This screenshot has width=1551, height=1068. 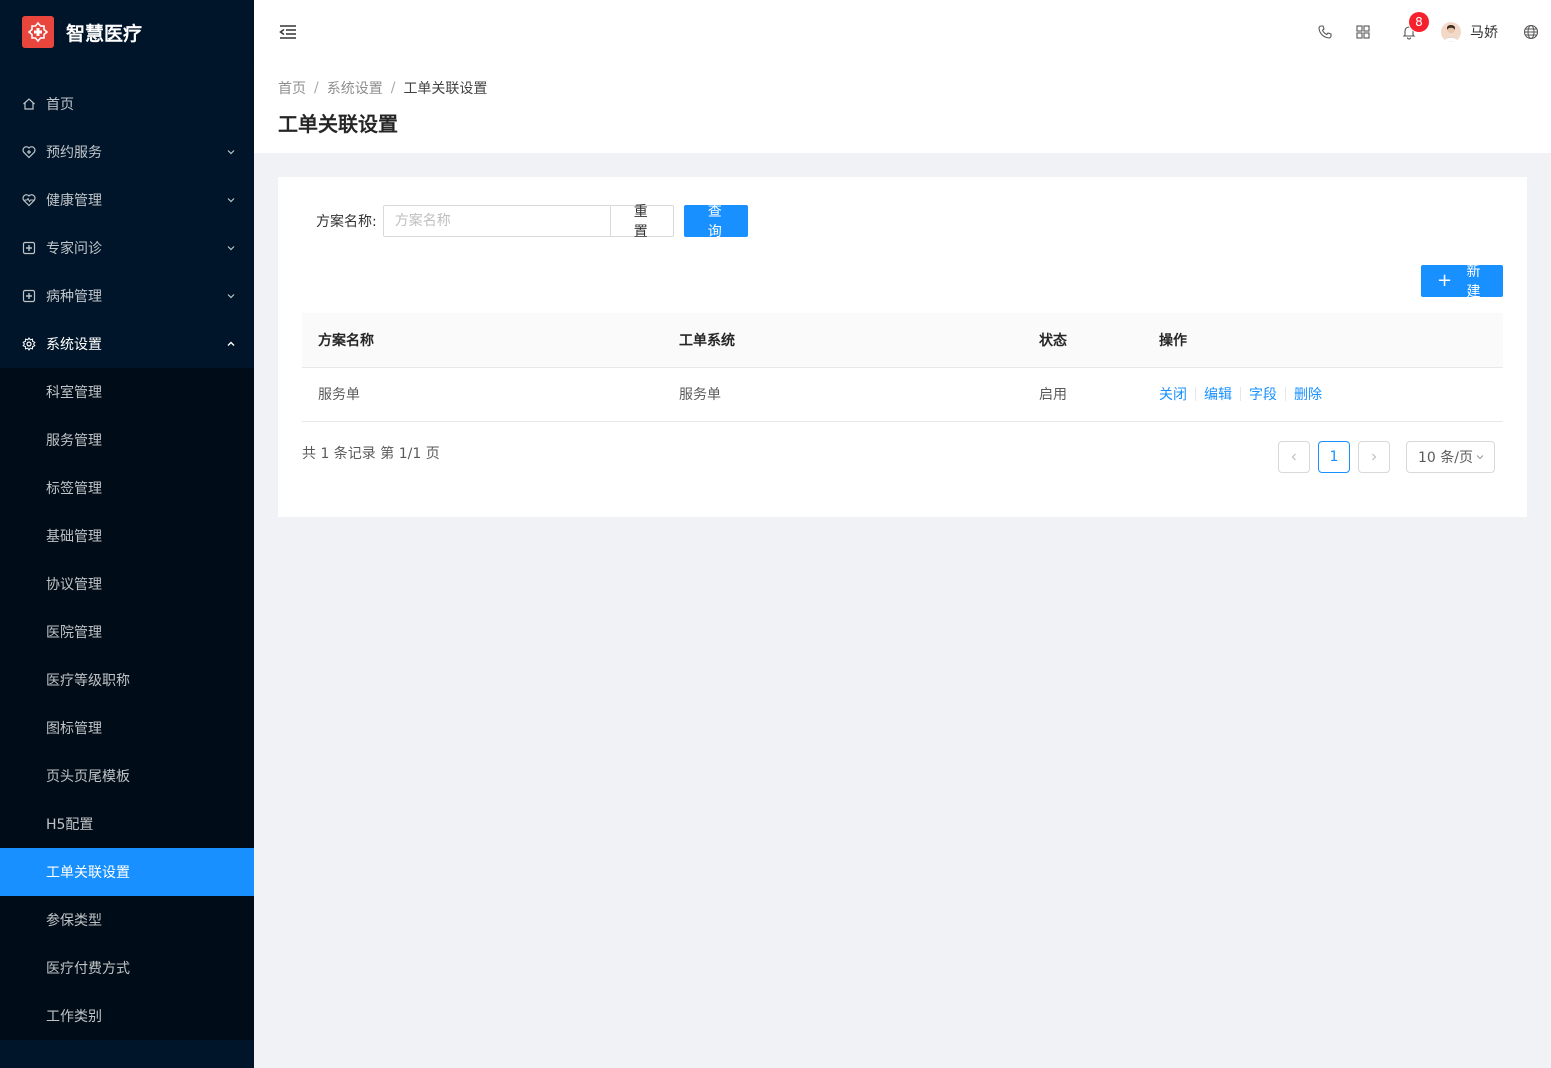 I want to click on chevron-up-icon, so click(x=231, y=344).